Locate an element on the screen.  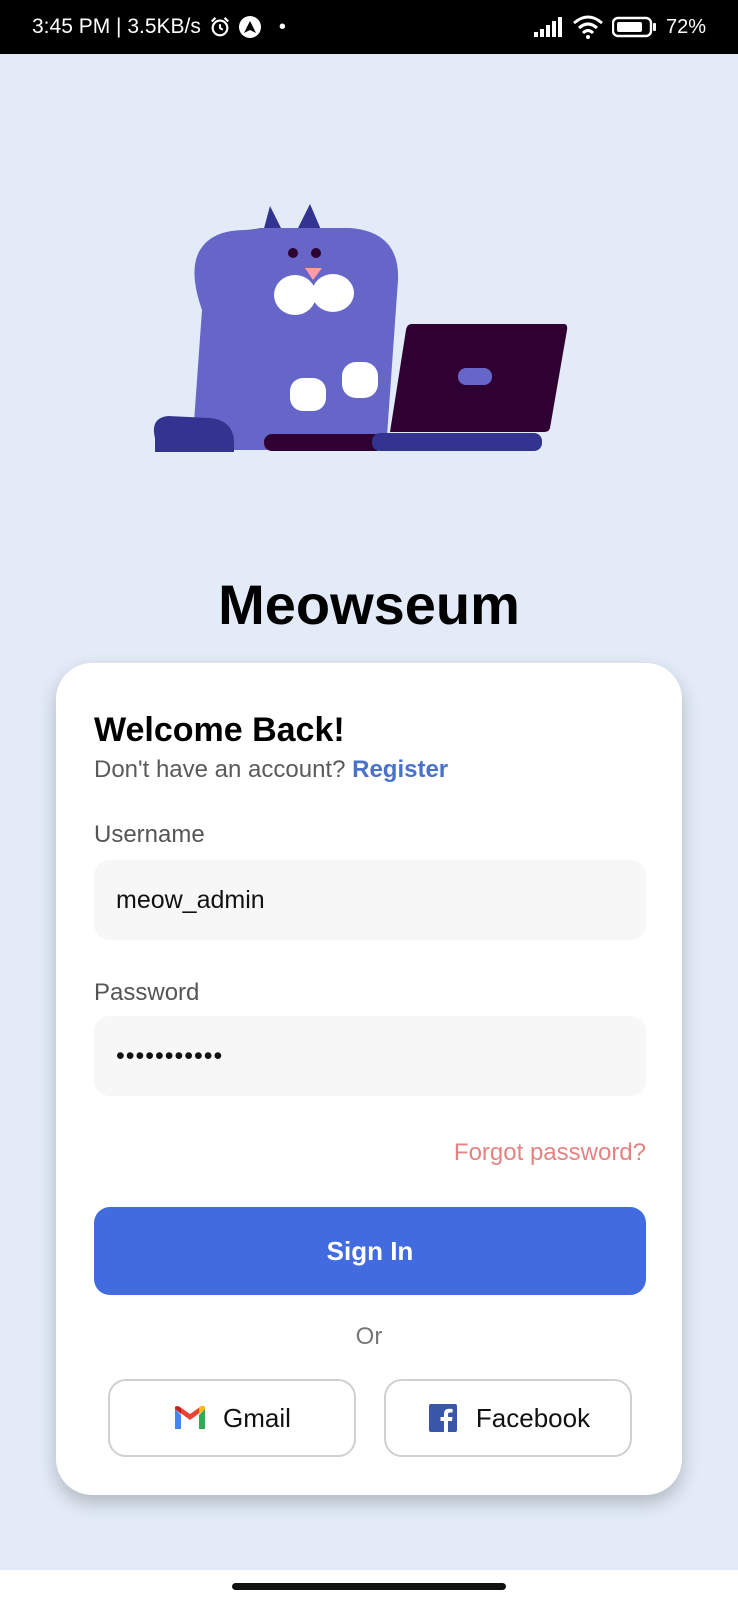
sign-in-button: Sign In is located at coordinates (370, 1251).